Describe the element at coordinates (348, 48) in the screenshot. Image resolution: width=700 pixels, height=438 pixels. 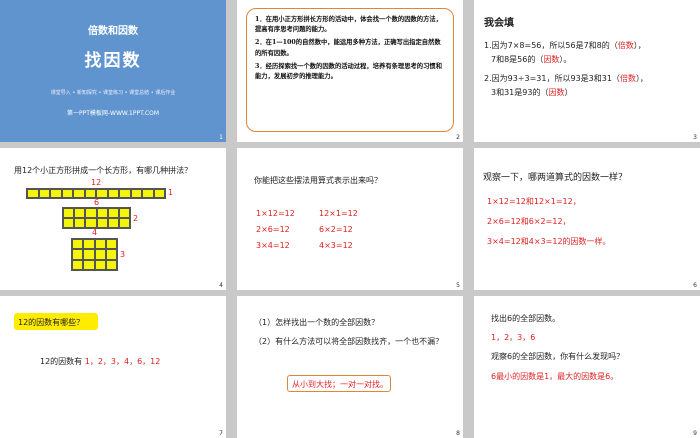
I see `goal-2: 2．在1—100的自然数中，能运用多种方法，正确写出指定自然数的所有因数。` at that location.